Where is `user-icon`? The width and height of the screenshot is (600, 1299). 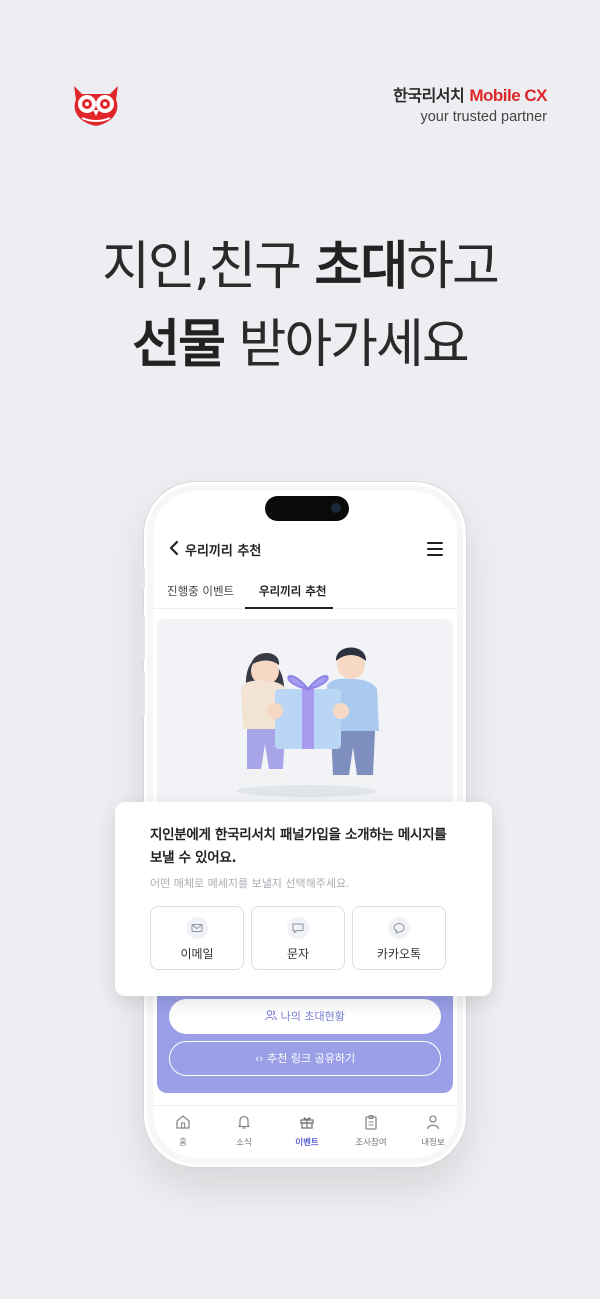 user-icon is located at coordinates (431, 1124).